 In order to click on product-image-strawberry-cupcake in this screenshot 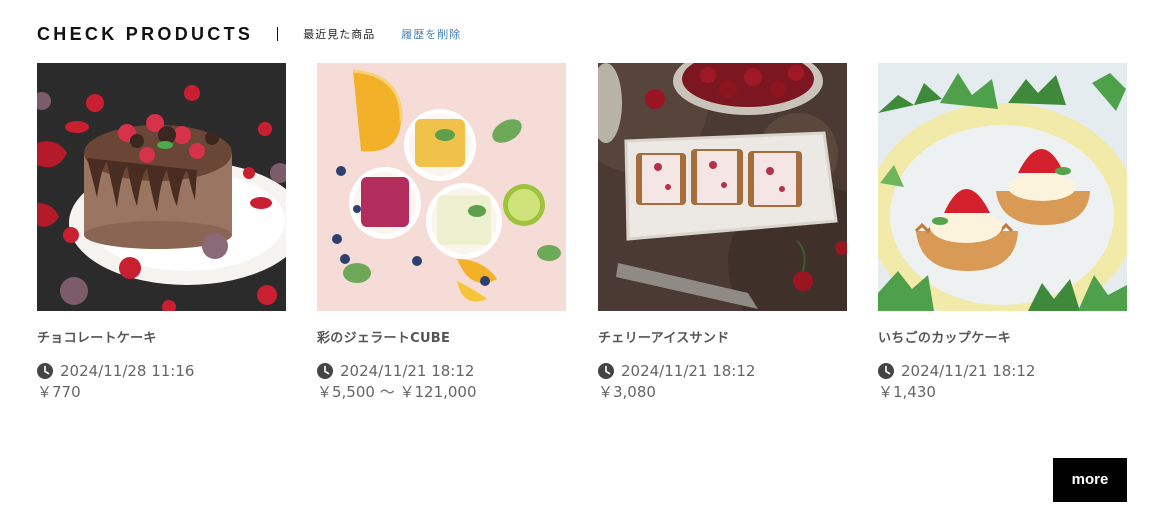, I will do `click(1002, 187)`.